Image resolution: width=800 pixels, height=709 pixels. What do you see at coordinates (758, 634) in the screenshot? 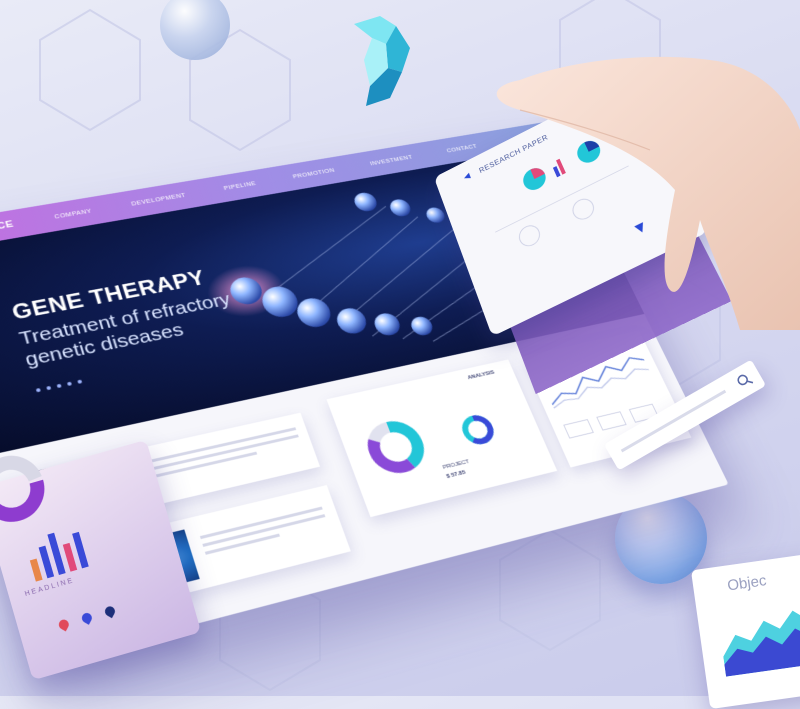
I see `area-chart` at bounding box center [758, 634].